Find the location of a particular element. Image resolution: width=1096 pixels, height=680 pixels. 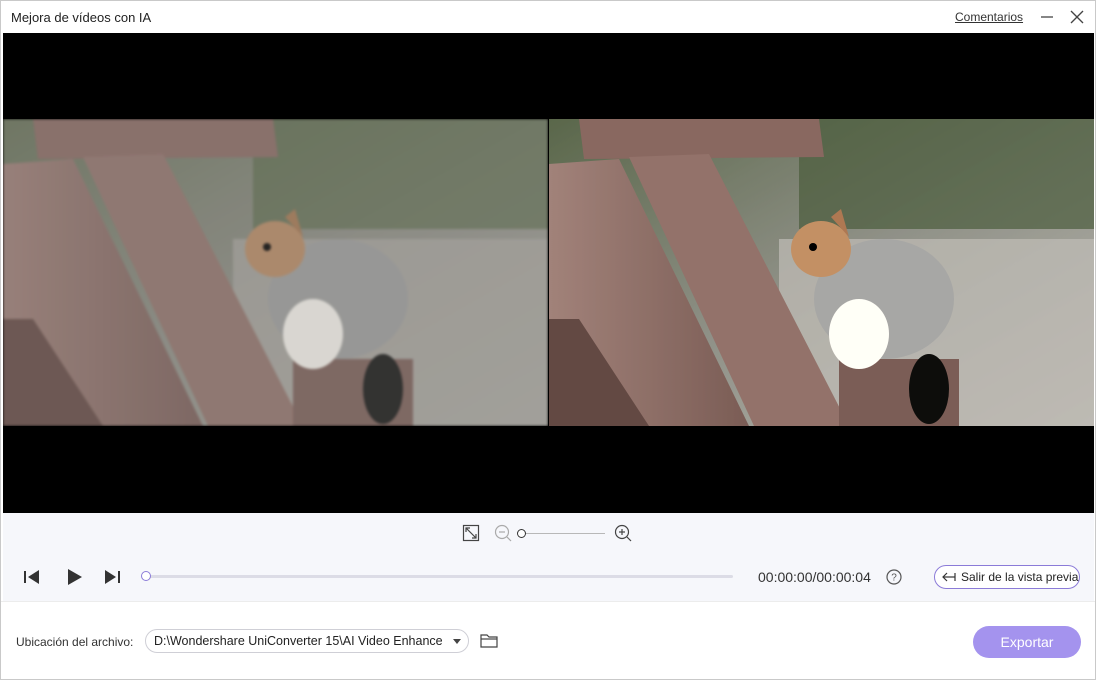

feedback-link: Comentarios is located at coordinates (989, 17).